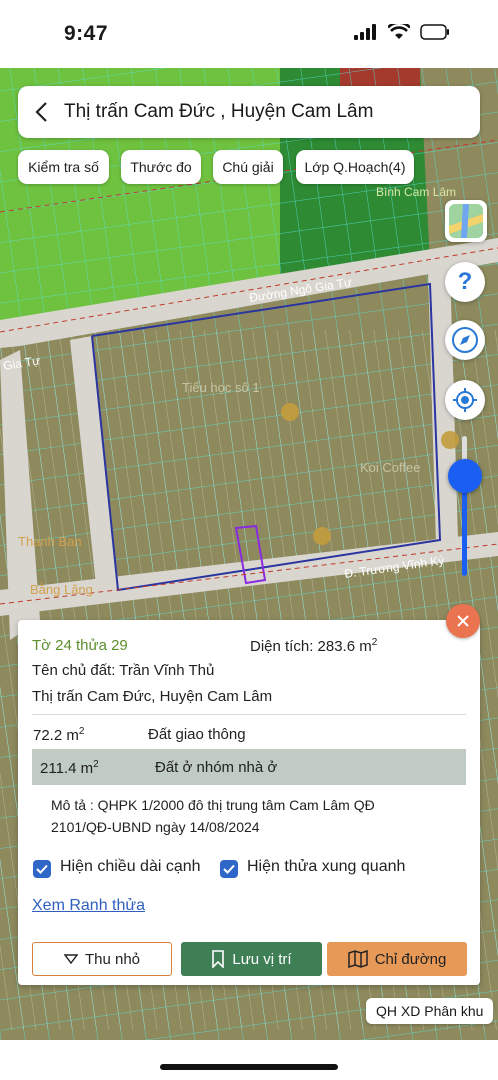 The height and width of the screenshot is (1080, 498). I want to click on shrink-button: Thu nhỏ, so click(102, 959).